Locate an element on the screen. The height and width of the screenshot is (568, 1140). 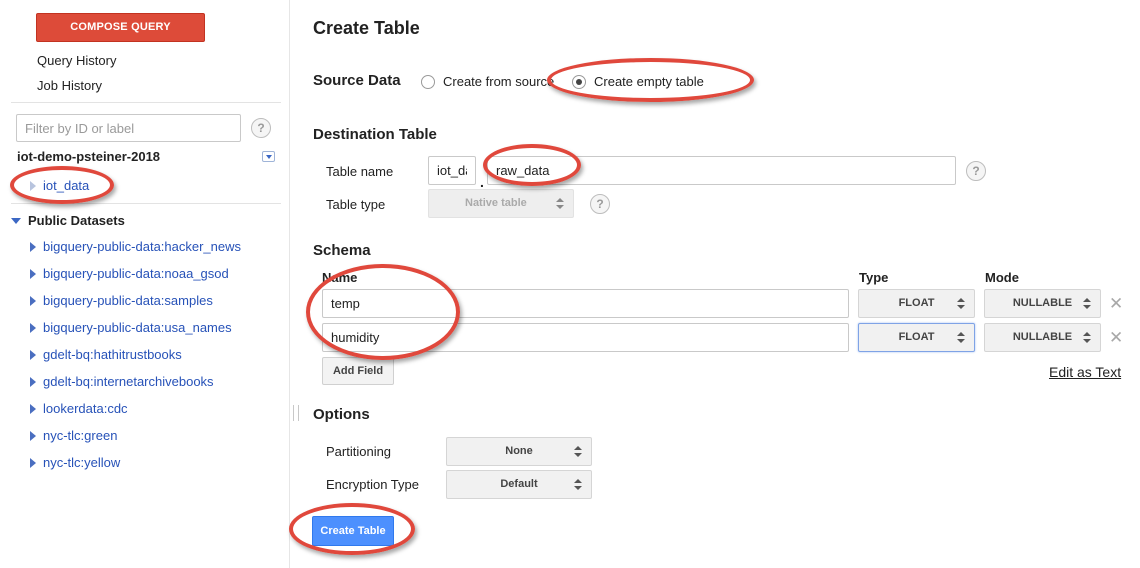
radio-create-from-source is located at coordinates (428, 82).